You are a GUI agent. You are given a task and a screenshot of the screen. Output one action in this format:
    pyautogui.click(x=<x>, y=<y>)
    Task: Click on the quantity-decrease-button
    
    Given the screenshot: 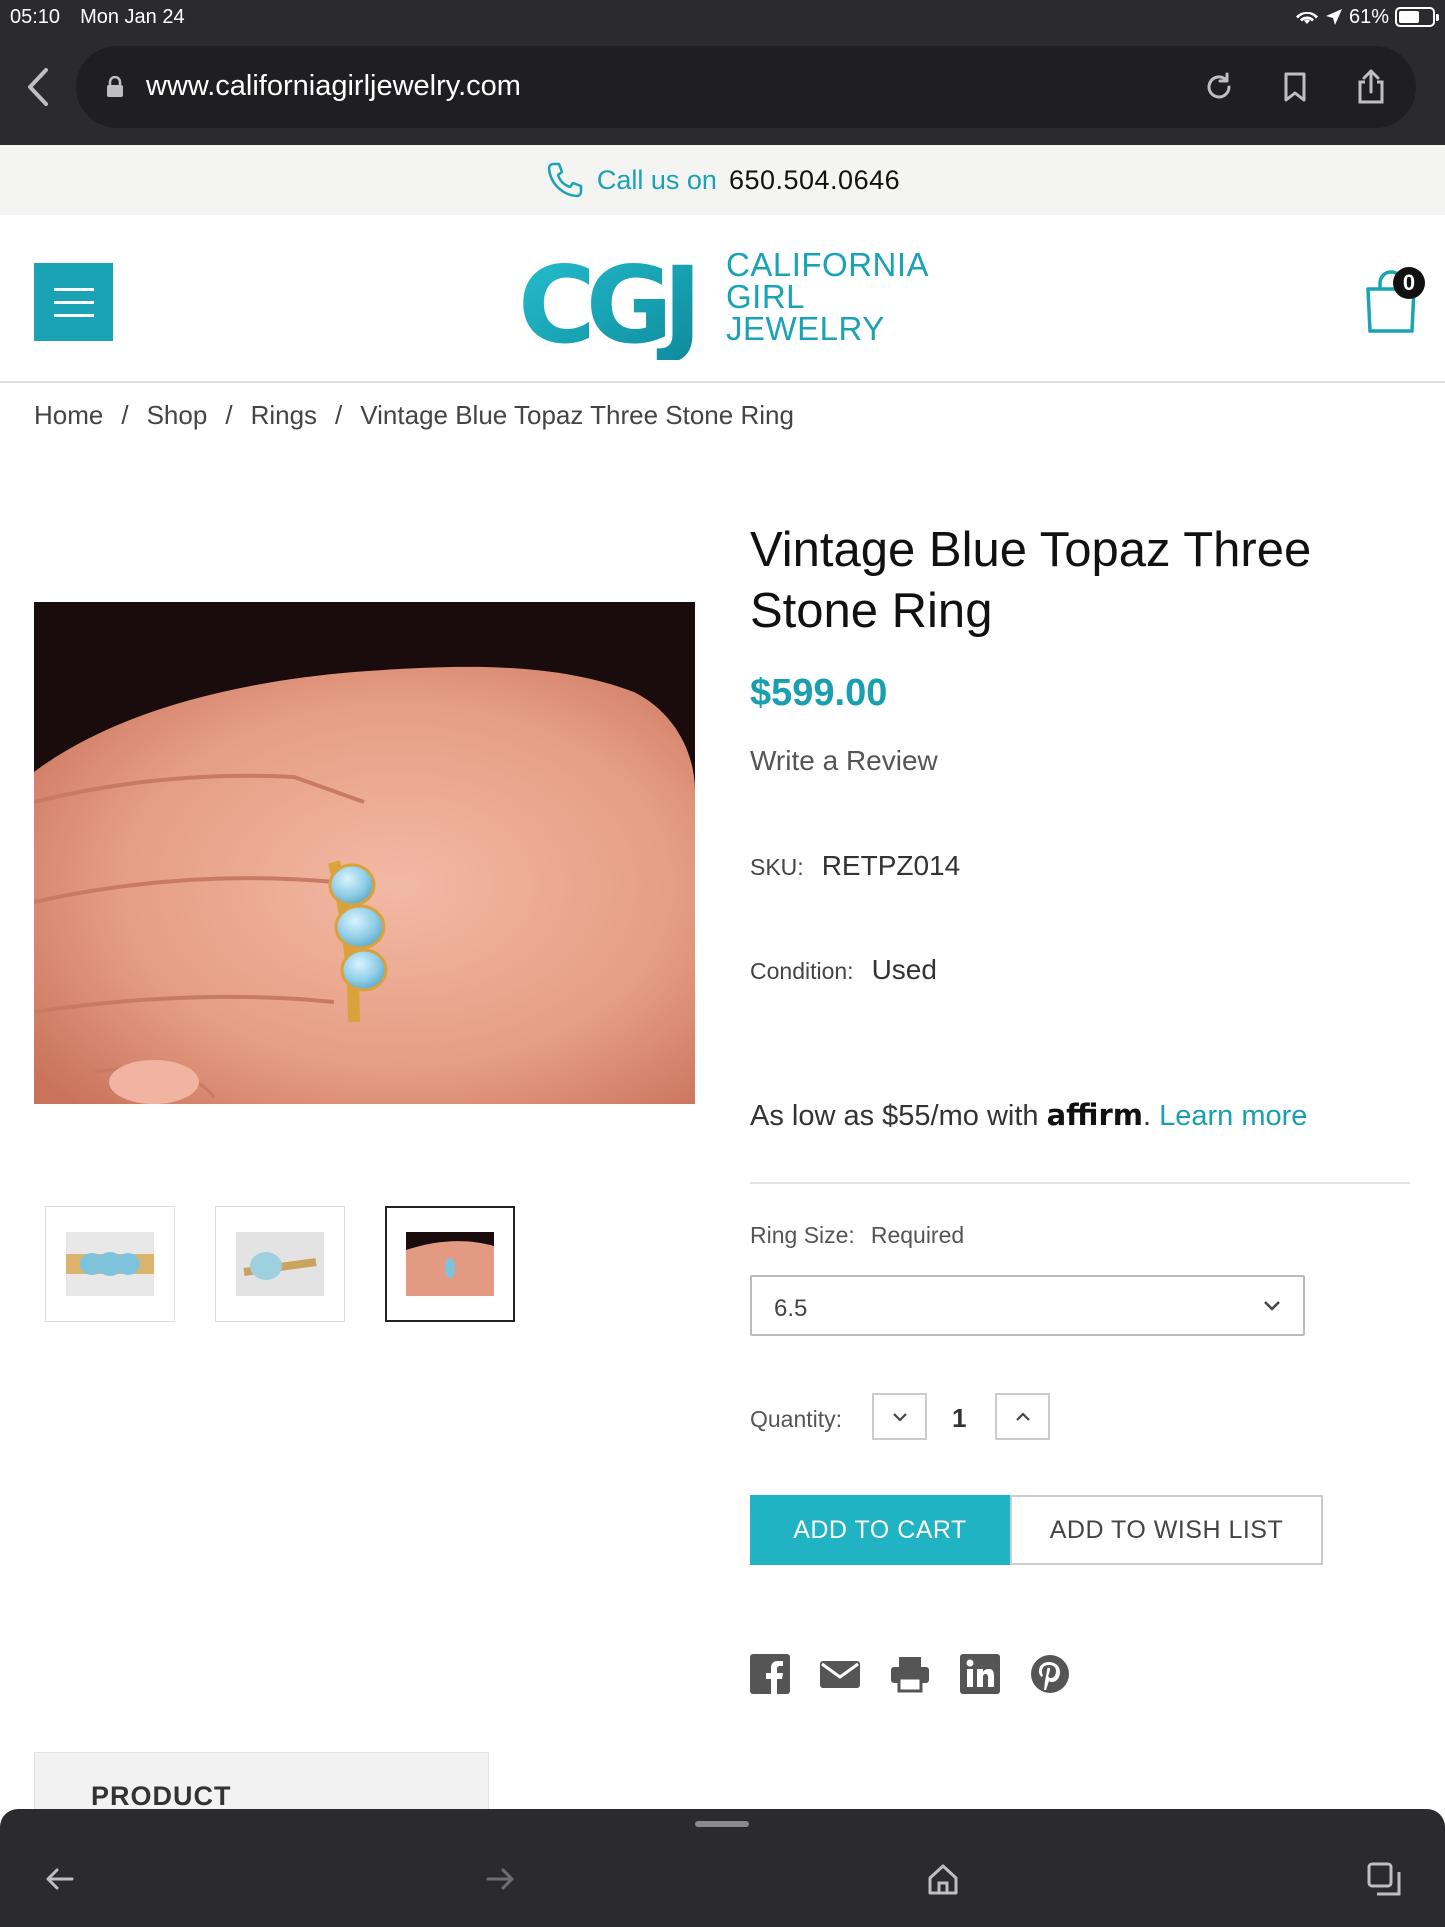 What is the action you would take?
    pyautogui.click(x=899, y=1416)
    